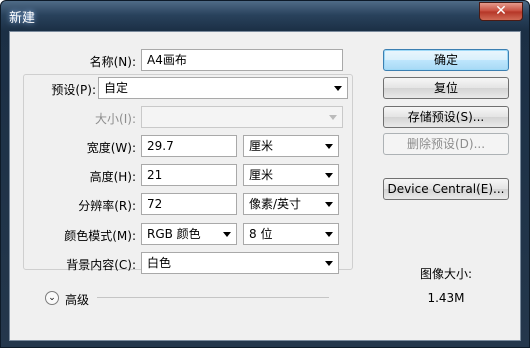 This screenshot has width=530, height=348. I want to click on height-input: 21, so click(189, 175).